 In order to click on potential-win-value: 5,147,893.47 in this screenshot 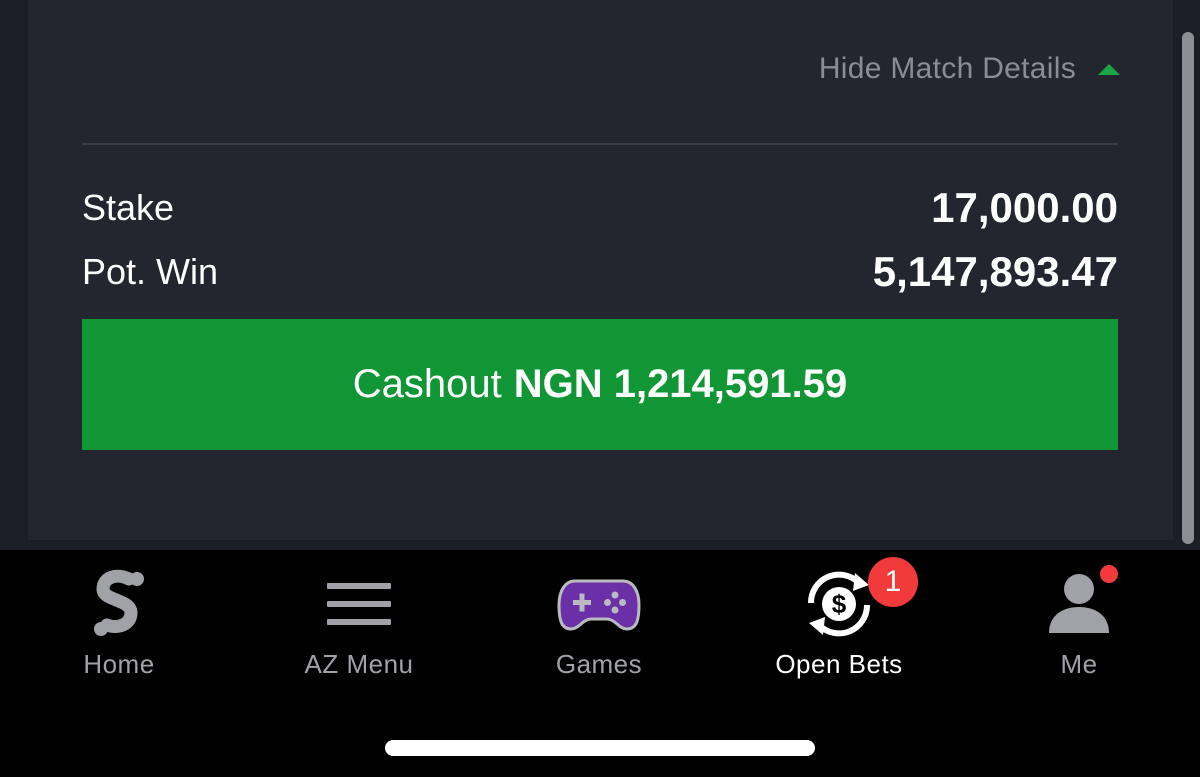, I will do `click(995, 271)`.